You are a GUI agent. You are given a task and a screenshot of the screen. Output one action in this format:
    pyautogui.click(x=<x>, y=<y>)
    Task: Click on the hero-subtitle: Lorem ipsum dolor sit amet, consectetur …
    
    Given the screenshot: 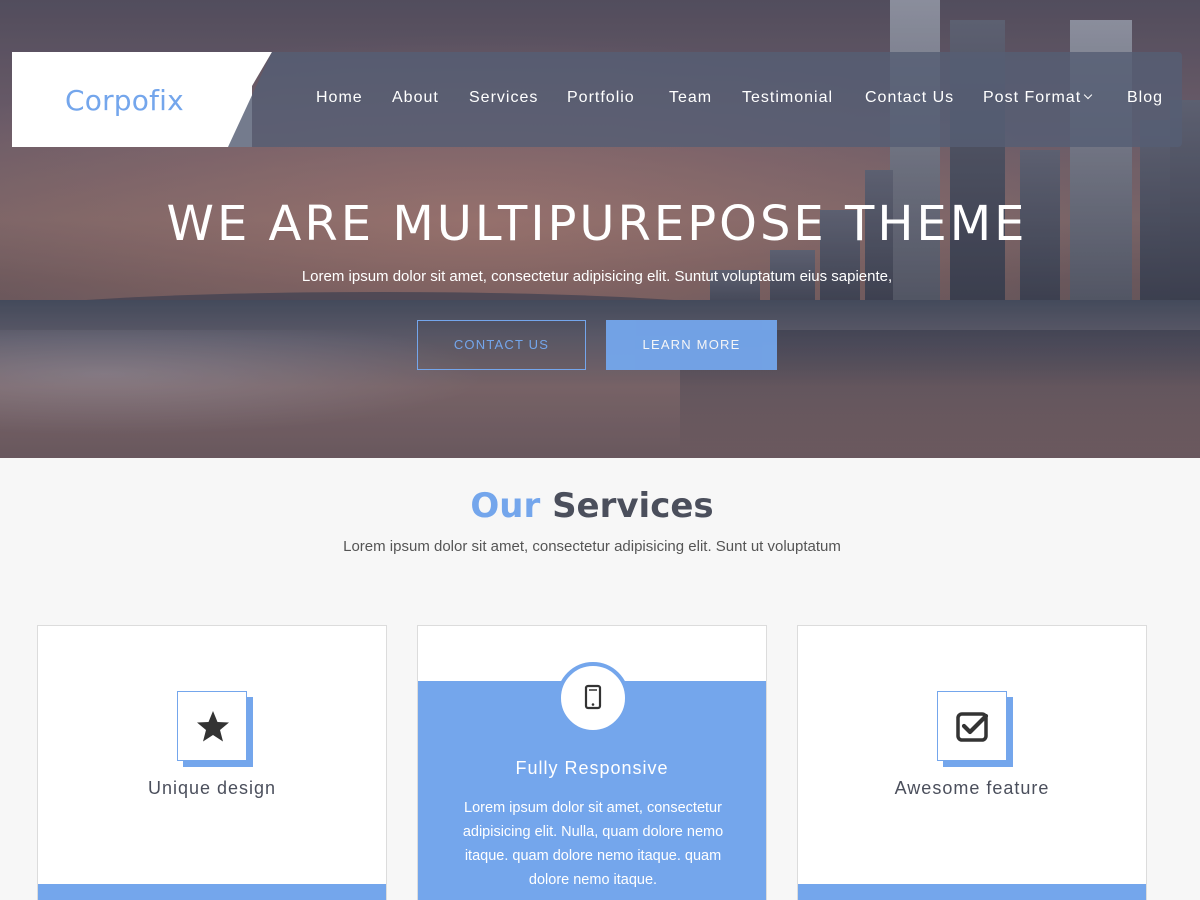 What is the action you would take?
    pyautogui.click(x=597, y=276)
    